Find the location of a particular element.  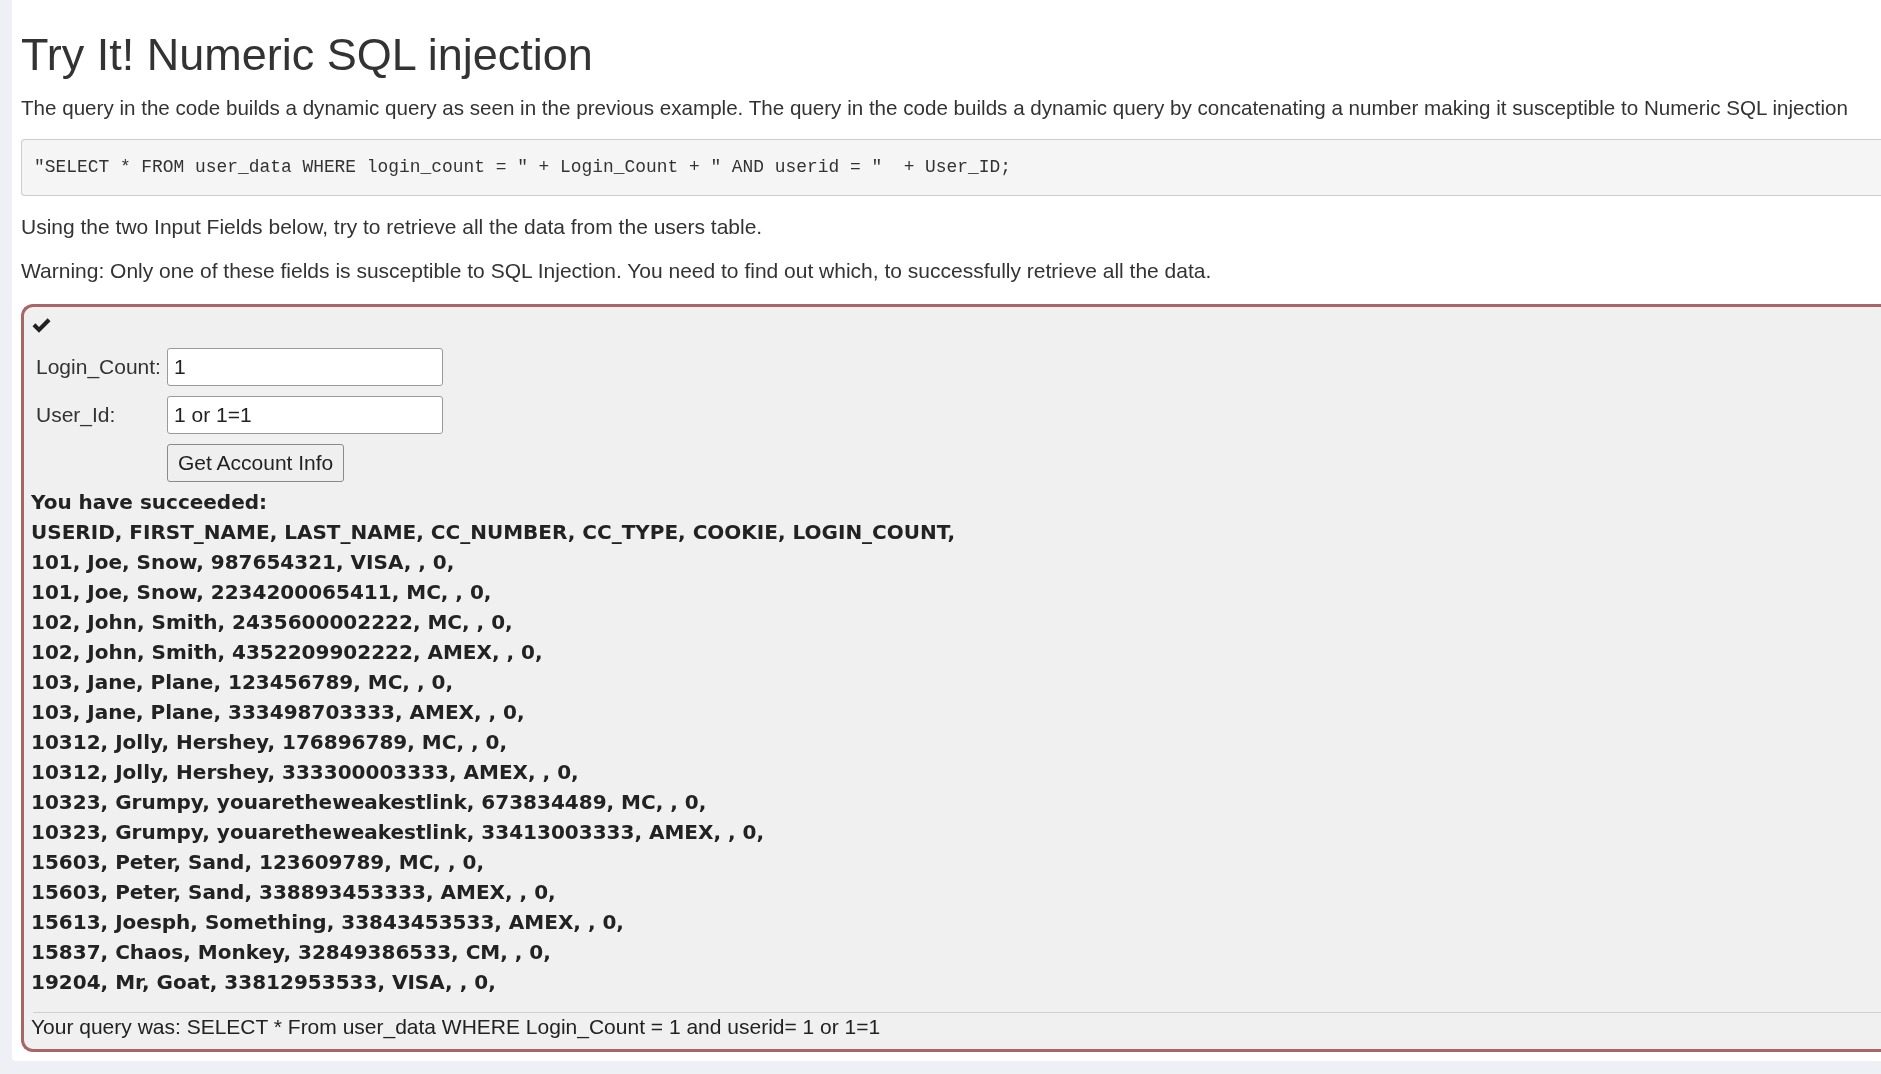

result-line: USERID, FIRST_NAME, LAST_NAME, CC_NUMBER, CC_TYPE, COOKIE, LOGIN_COUNT, is located at coordinates (493, 532).